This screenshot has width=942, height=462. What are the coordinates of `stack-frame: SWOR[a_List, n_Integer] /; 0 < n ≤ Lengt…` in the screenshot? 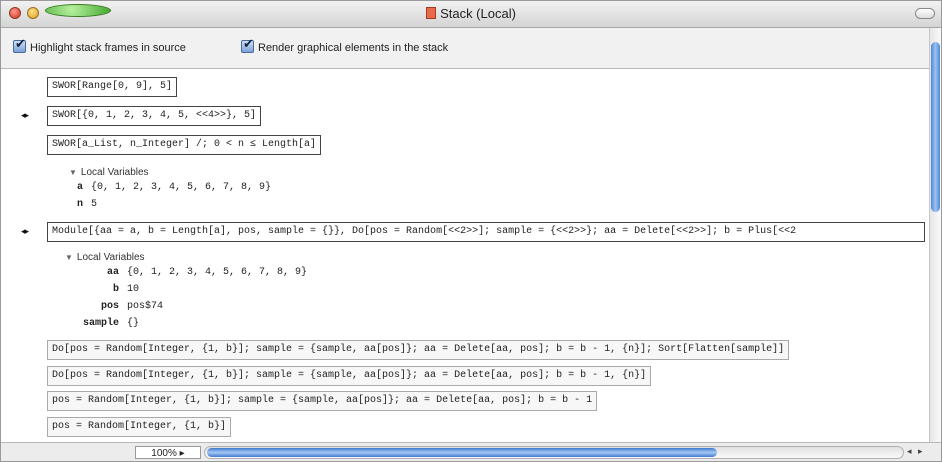 It's located at (184, 145).